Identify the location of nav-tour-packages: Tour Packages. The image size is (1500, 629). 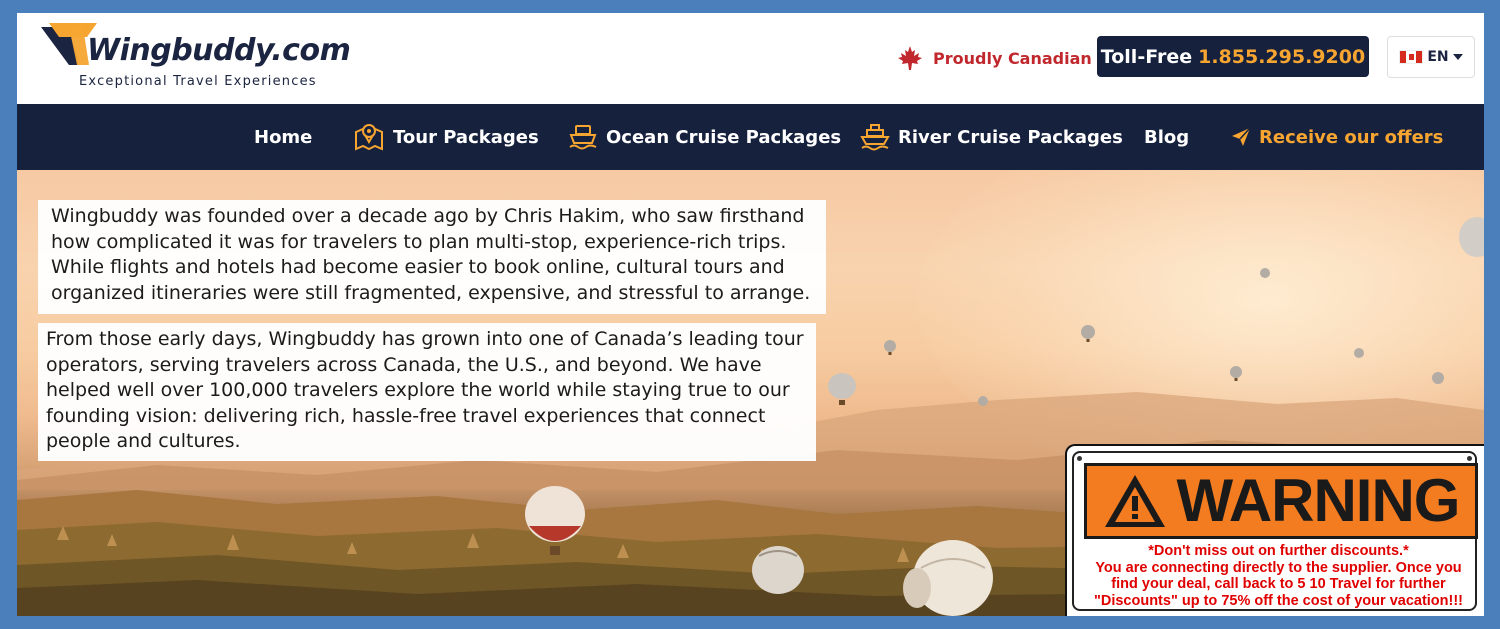
(446, 137).